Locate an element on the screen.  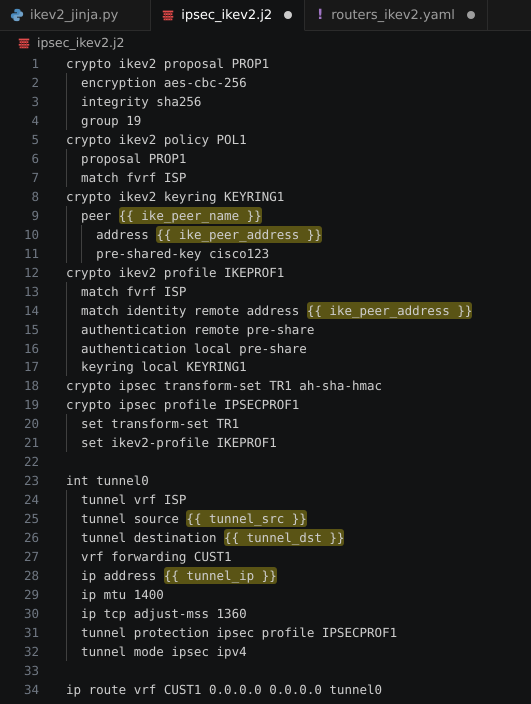
line-number: 1 is located at coordinates (34, 63).